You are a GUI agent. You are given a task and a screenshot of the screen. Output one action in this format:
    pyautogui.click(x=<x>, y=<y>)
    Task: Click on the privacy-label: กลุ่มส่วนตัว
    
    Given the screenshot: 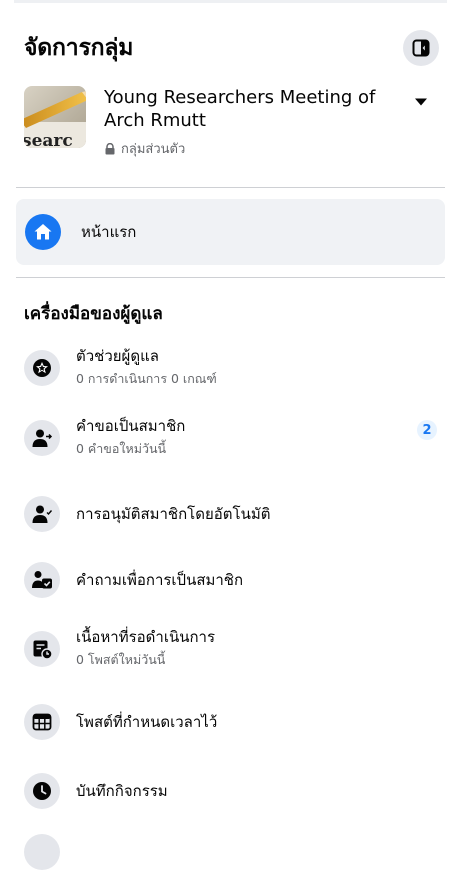 What is the action you would take?
    pyautogui.click(x=153, y=149)
    